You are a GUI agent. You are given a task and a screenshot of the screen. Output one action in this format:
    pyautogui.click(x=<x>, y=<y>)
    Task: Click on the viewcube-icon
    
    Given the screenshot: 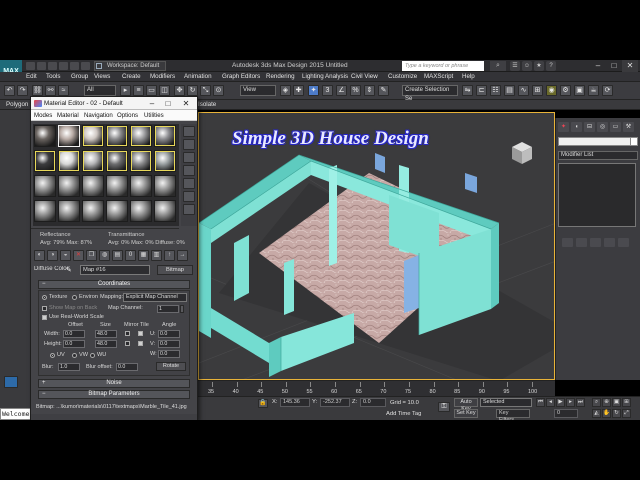 What is the action you would take?
    pyautogui.click(x=522, y=153)
    